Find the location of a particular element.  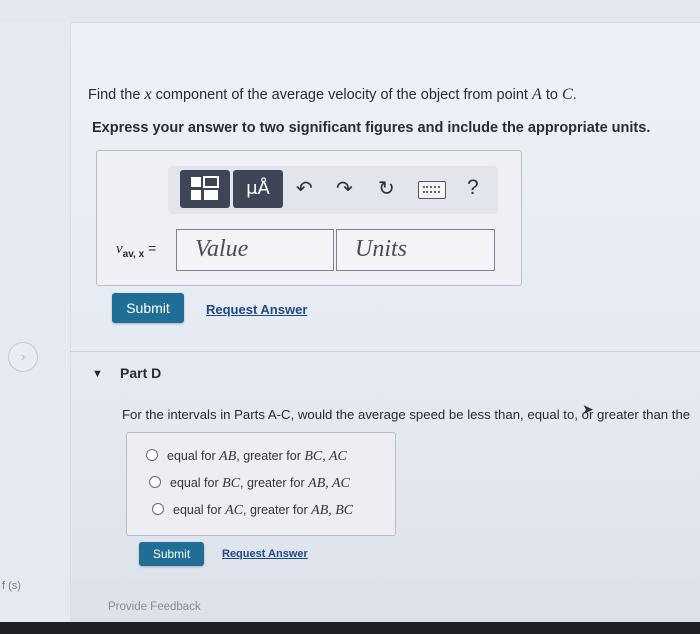

provide-feedback-link: Provide Feedback is located at coordinates (154, 607).